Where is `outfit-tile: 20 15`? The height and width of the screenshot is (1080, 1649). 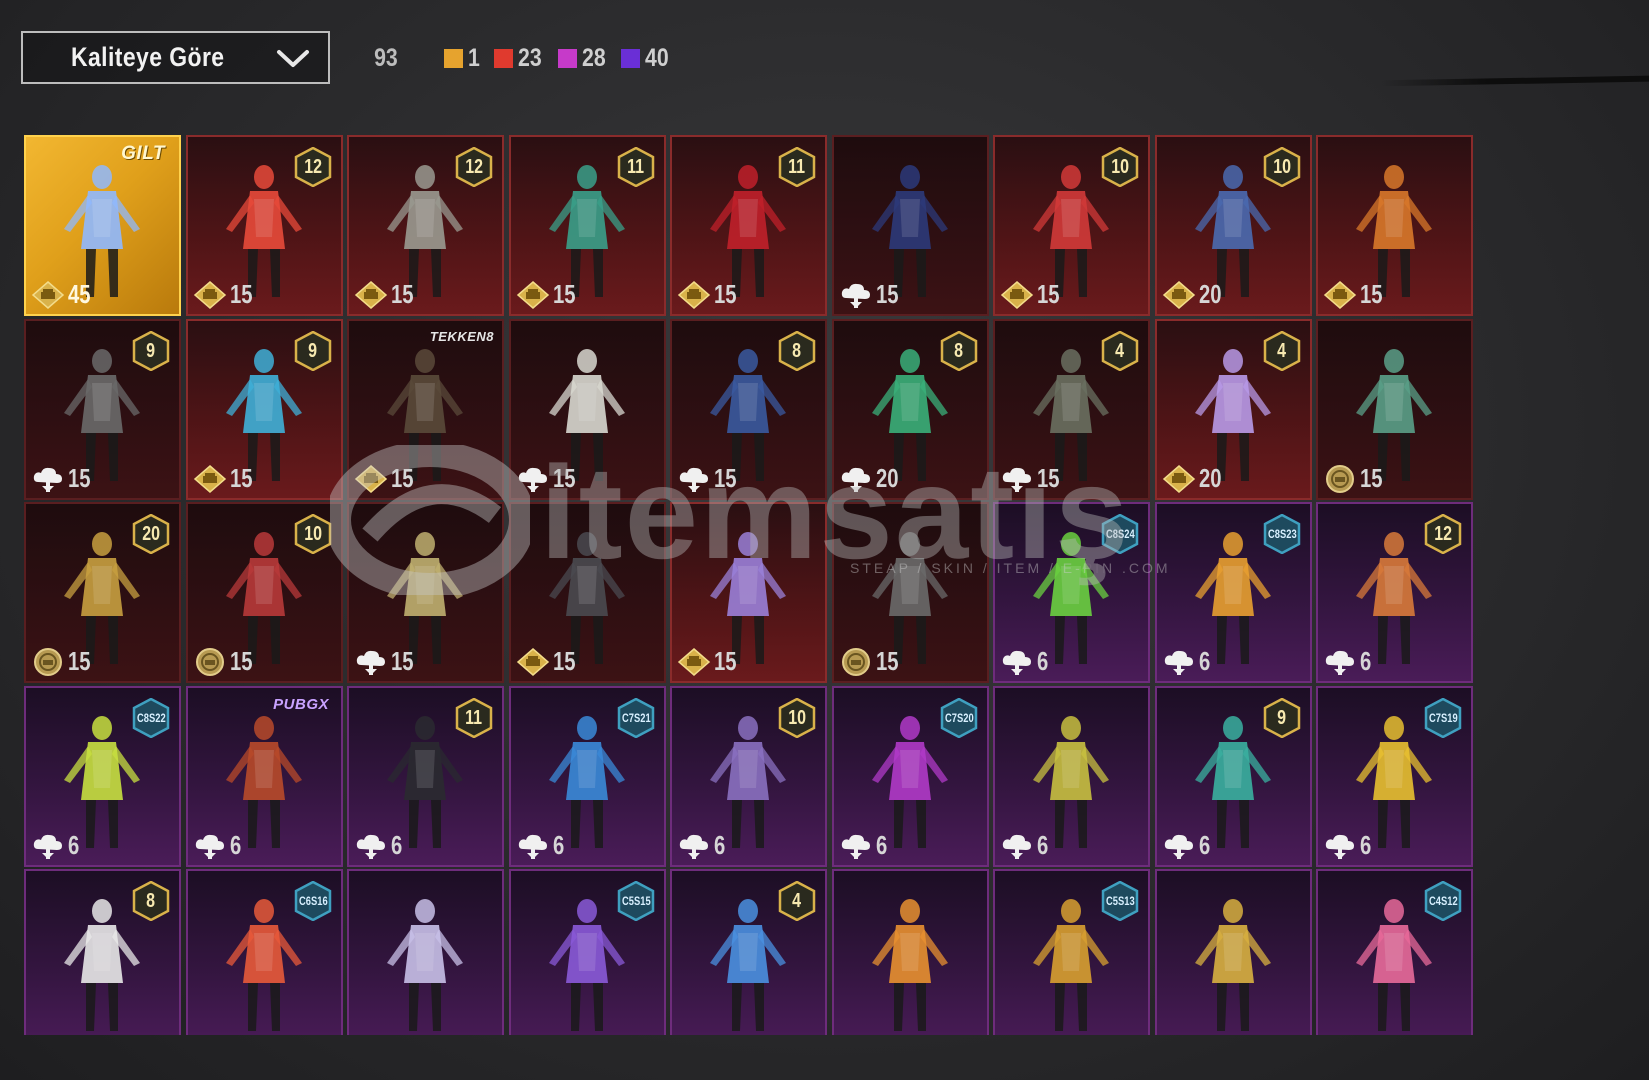
outfit-tile: 20 15 is located at coordinates (102, 592).